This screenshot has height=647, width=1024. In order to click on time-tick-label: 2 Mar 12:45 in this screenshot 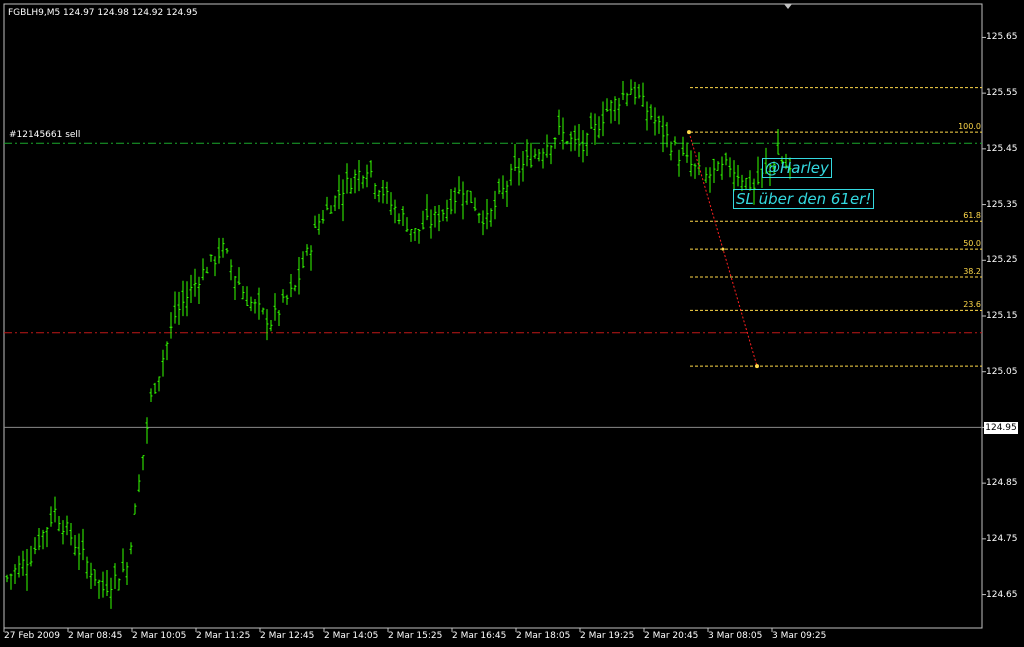, I will do `click(287, 636)`.